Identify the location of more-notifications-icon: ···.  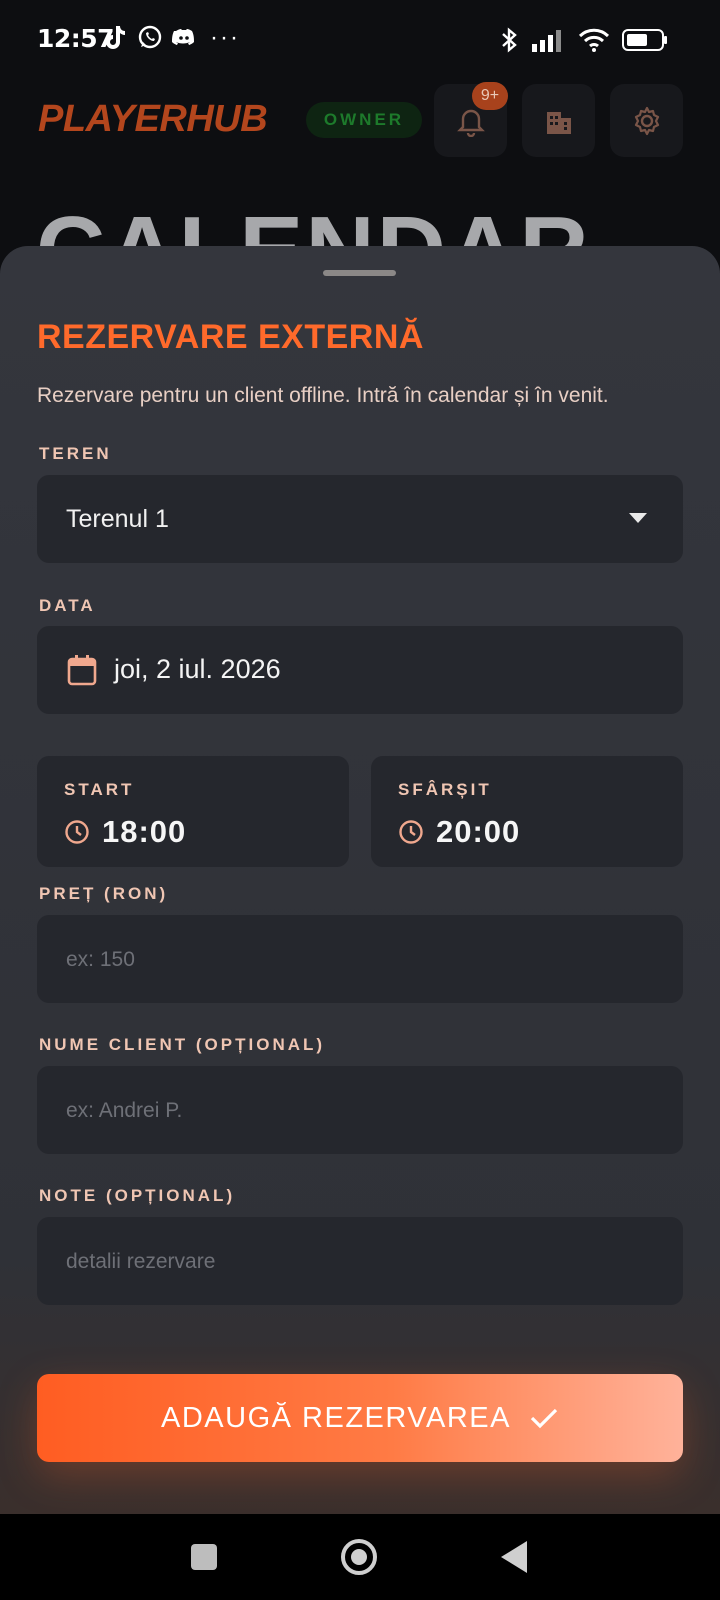
(225, 37).